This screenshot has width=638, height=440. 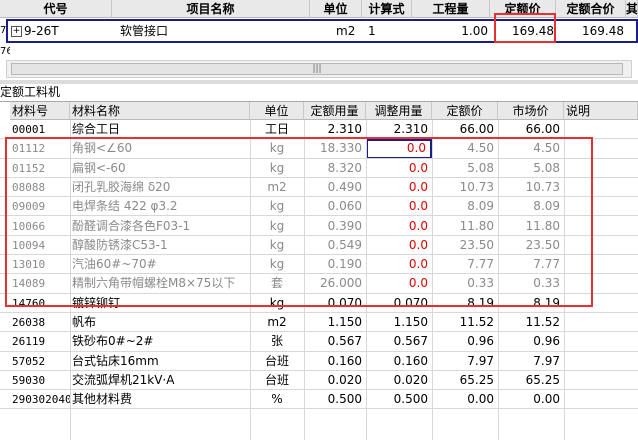 What do you see at coordinates (319, 246) in the screenshot?
I see `table-row: 10094 醇酸防锈漆C53-1 kg 0.549 0.0 23.50 23.50` at bounding box center [319, 246].